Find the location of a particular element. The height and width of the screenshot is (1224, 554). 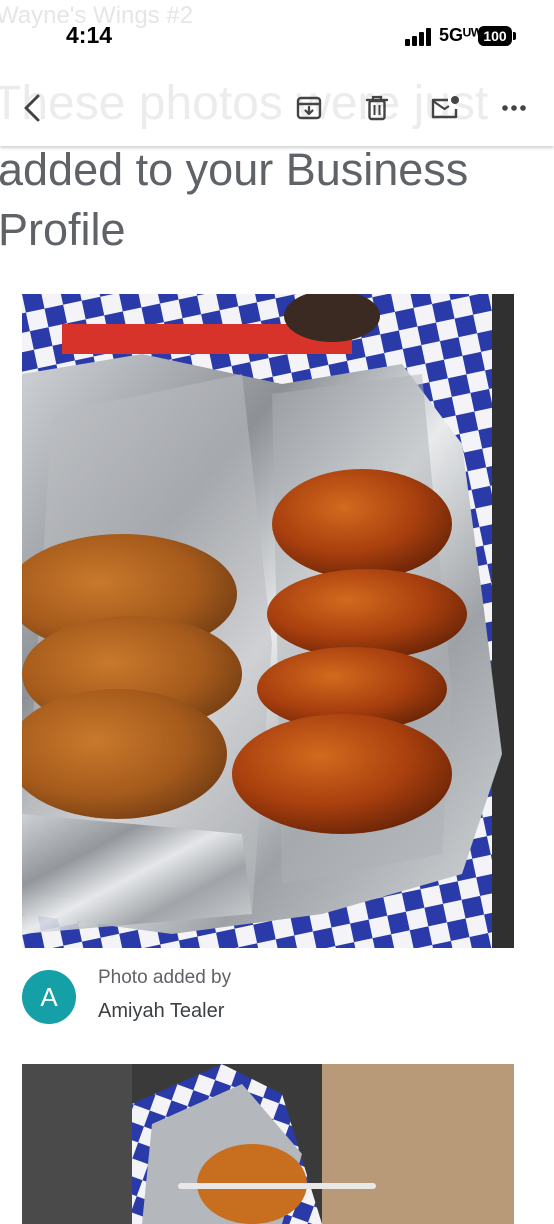

network-type: 5Gᵁᵂ is located at coordinates (461, 35).